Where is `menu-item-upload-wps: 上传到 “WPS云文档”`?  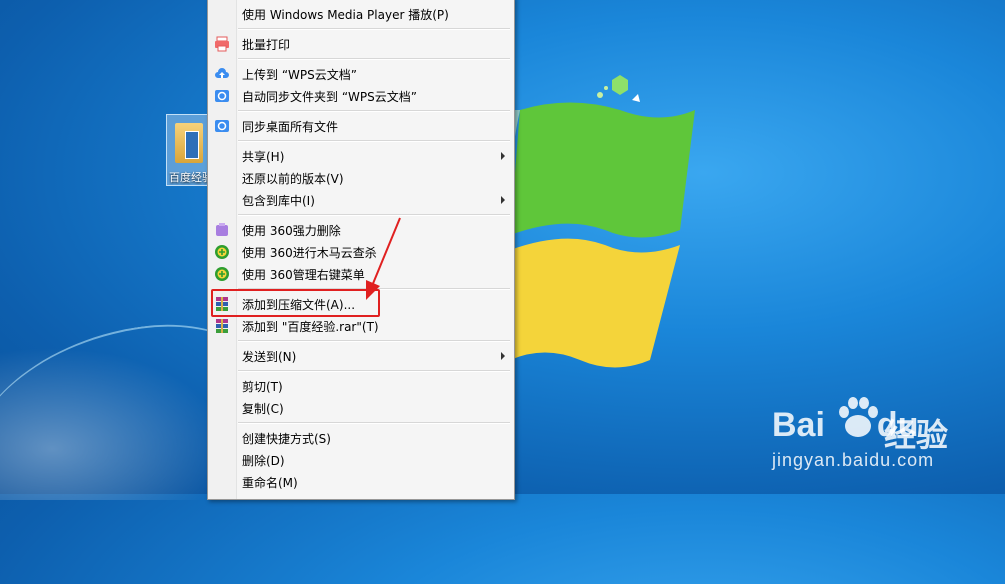 menu-item-upload-wps: 上传到 “WPS云文档” is located at coordinates (361, 74).